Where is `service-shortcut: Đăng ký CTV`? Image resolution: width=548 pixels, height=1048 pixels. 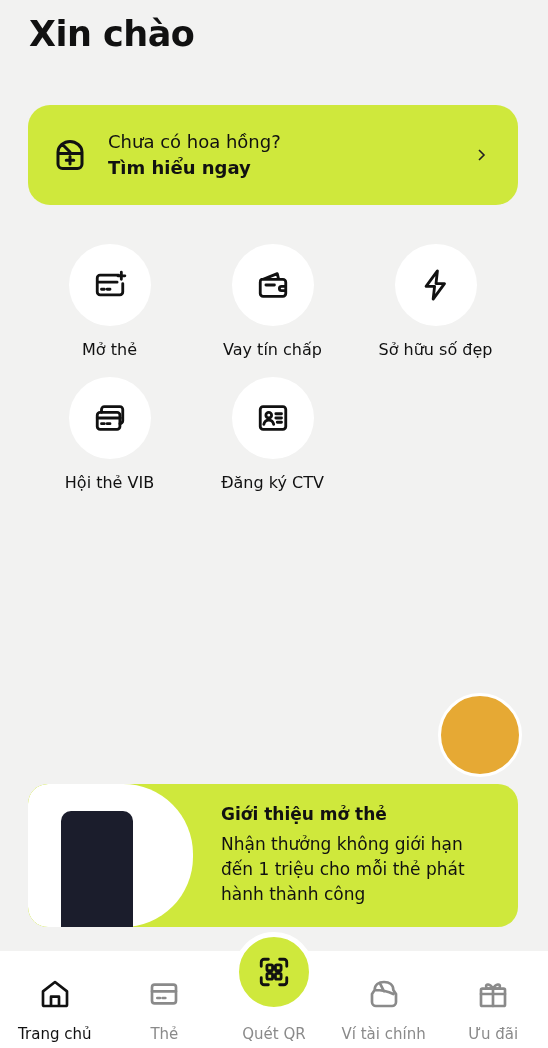 service-shortcut: Đăng ký CTV is located at coordinates (272, 435).